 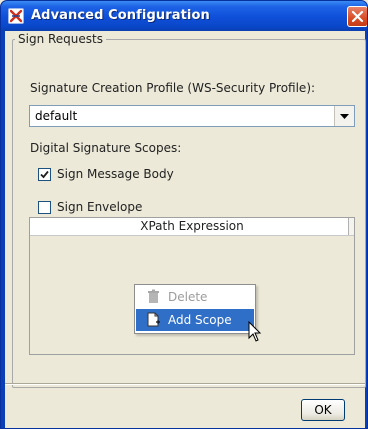 I want to click on xpath-column-header-label: XPath Expression, so click(x=192, y=226).